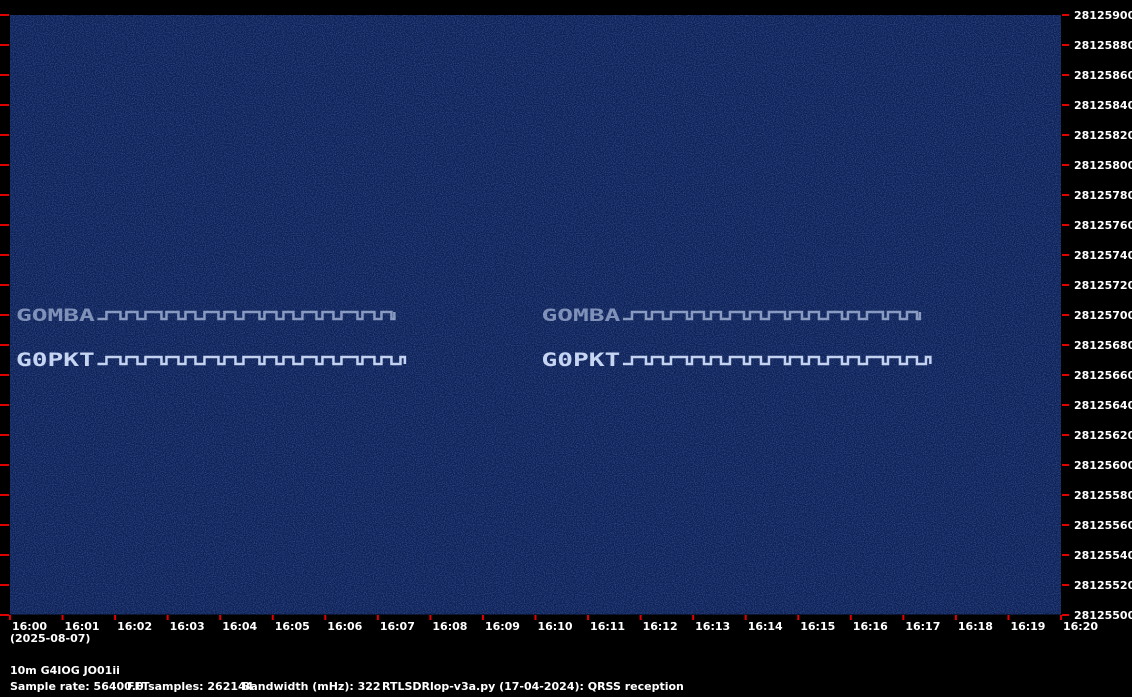 This screenshot has height=697, width=1132. Describe the element at coordinates (344, 626) in the screenshot. I see `x-tick-label: 16:06` at that location.